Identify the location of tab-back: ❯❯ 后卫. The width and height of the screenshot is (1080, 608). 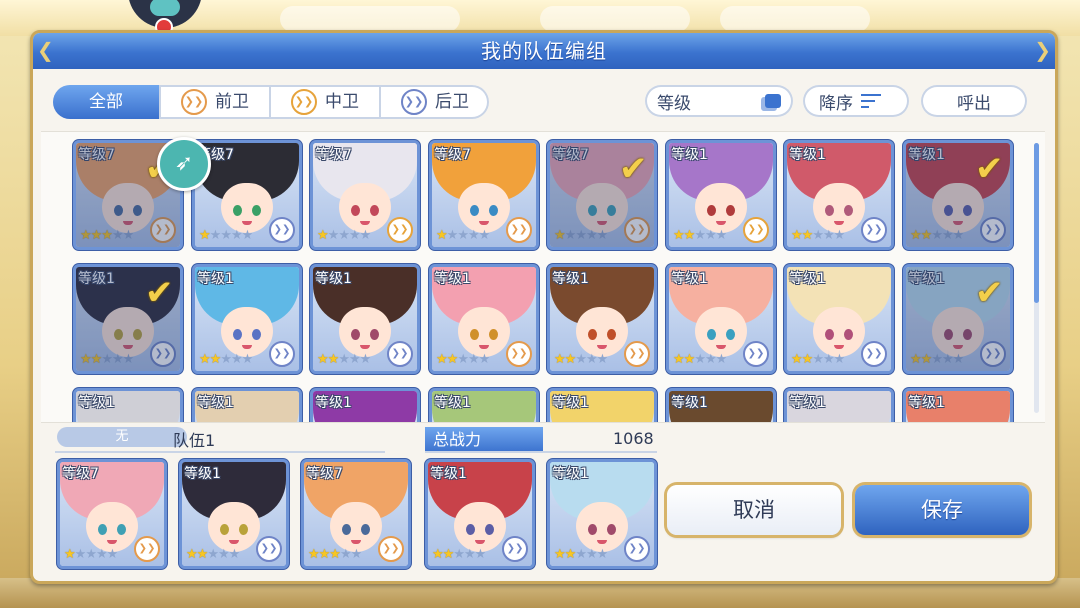
(435, 102).